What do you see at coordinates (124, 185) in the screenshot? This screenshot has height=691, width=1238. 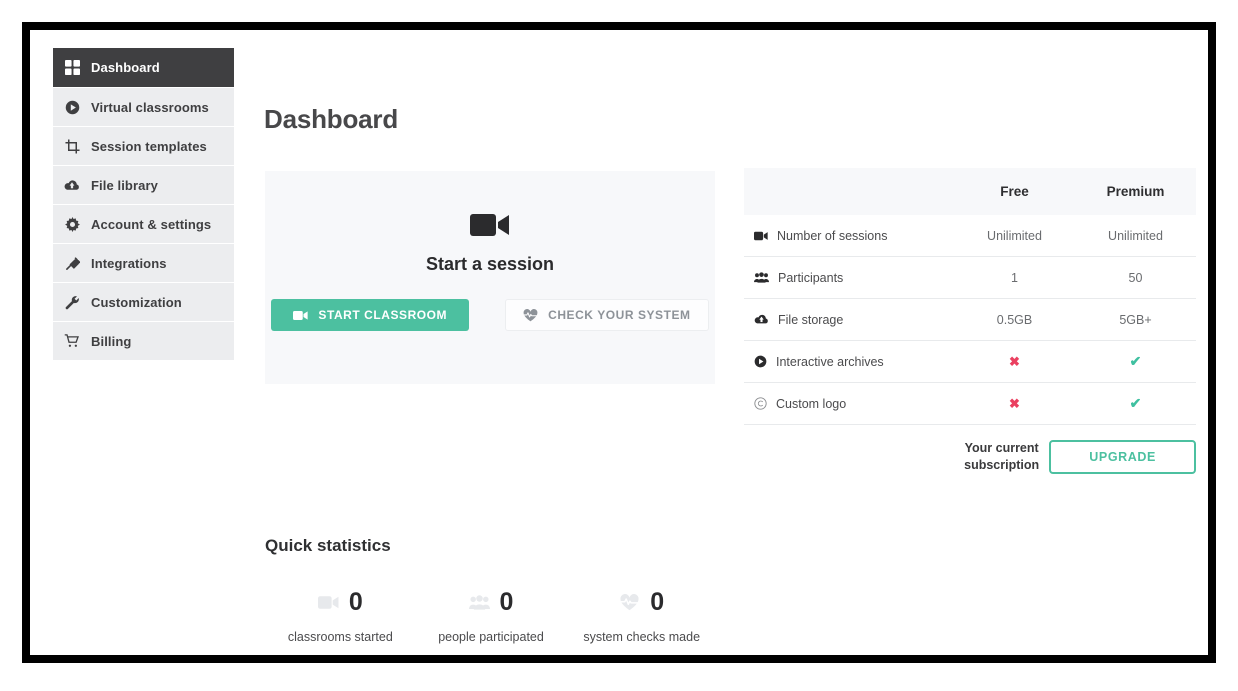 I see `sidebar-item-label: File library` at bounding box center [124, 185].